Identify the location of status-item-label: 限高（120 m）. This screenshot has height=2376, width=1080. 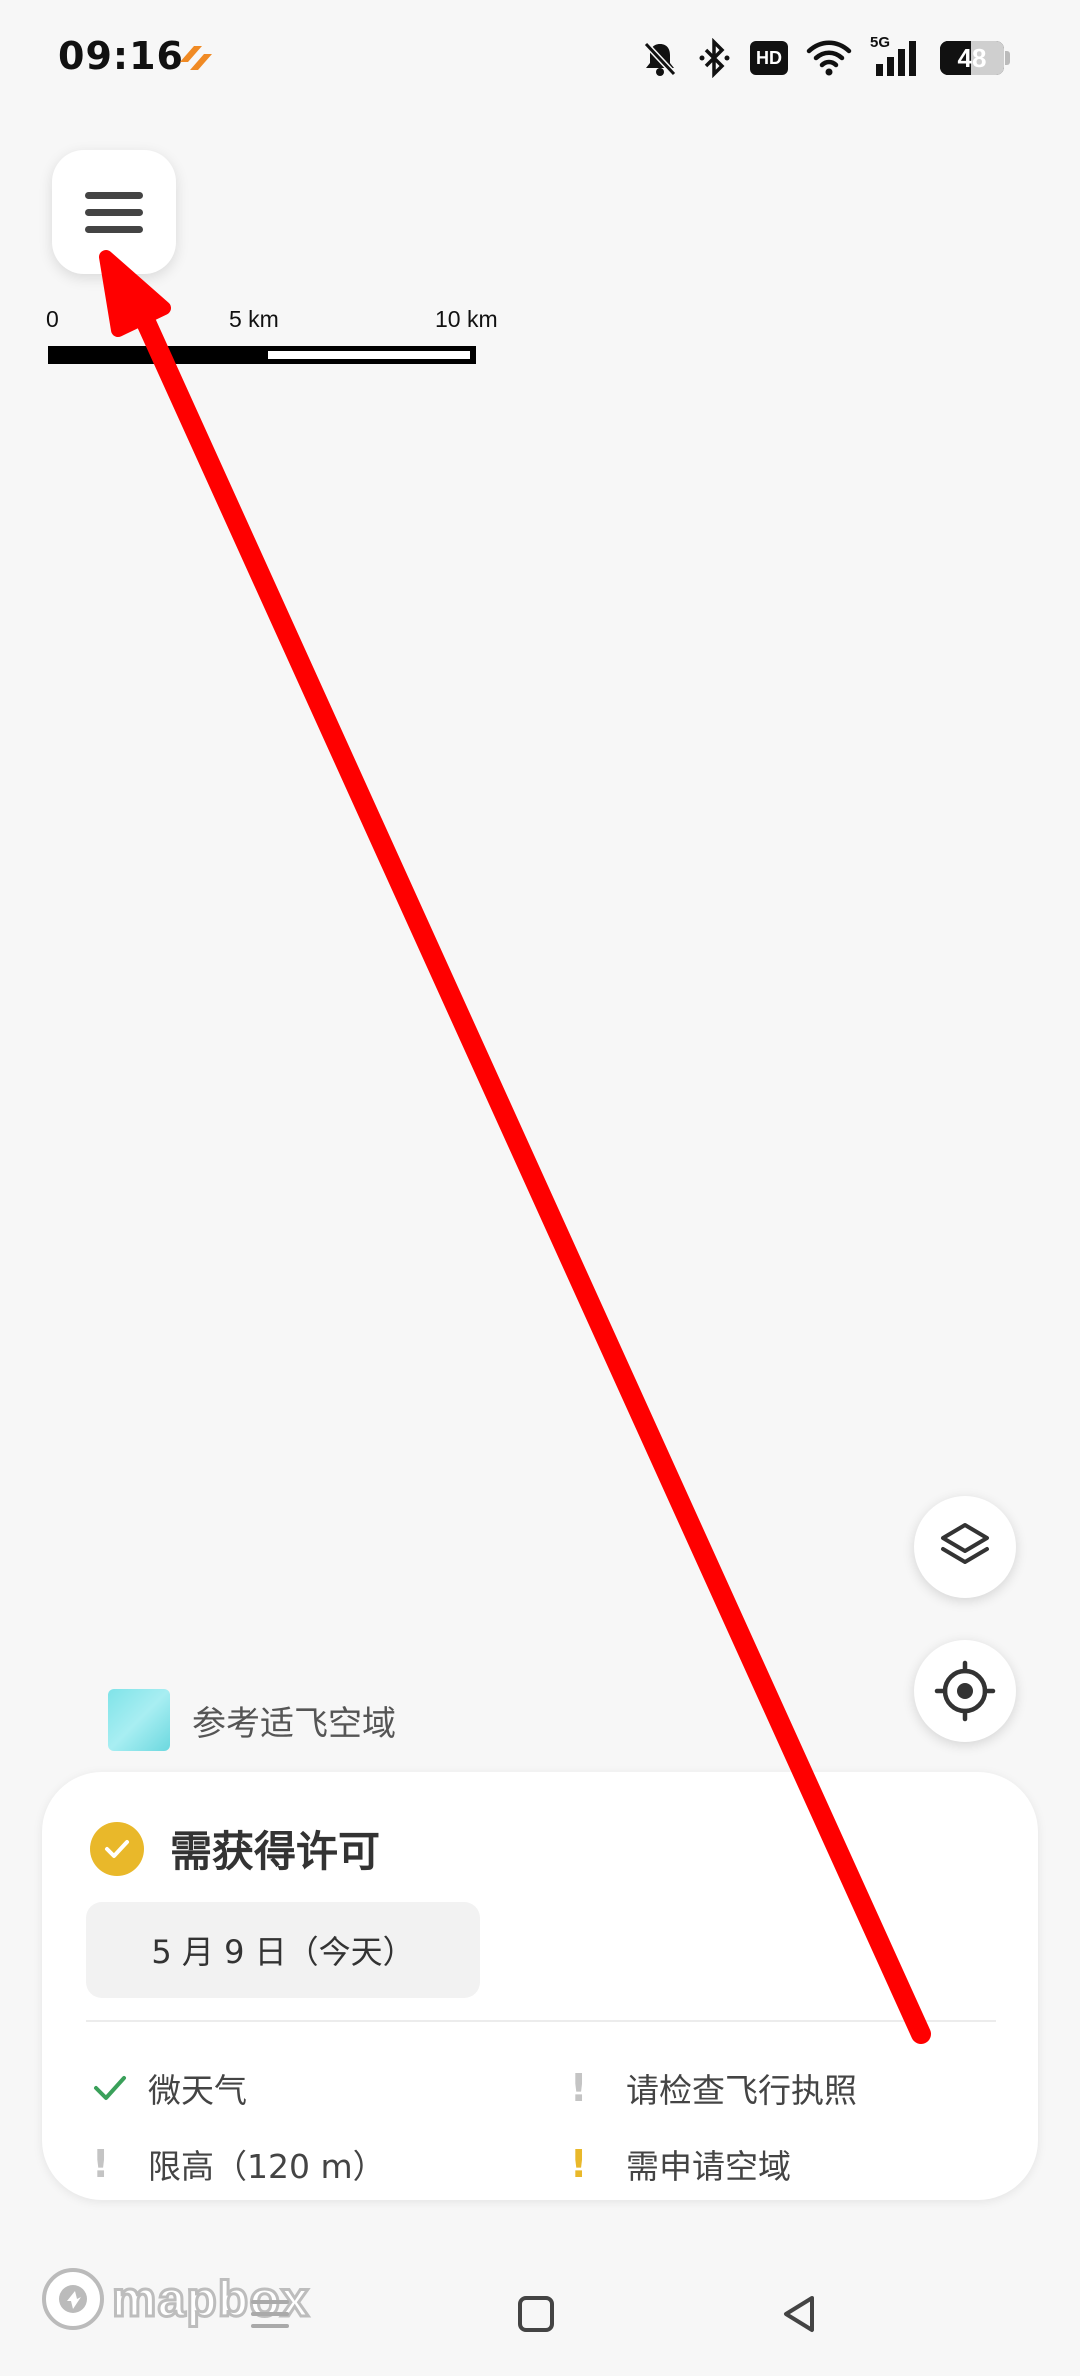
(267, 2166).